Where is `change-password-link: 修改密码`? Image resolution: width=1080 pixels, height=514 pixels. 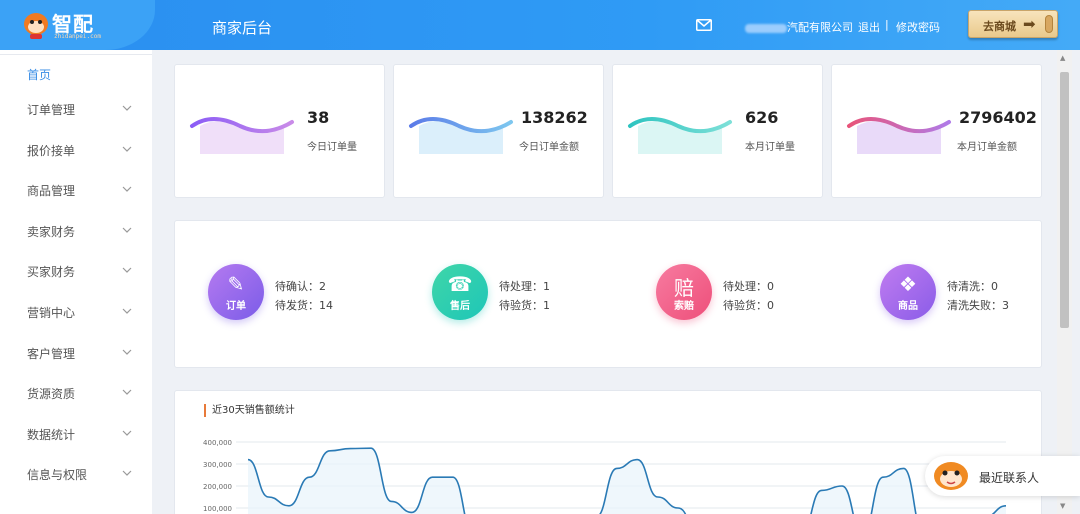
change-password-link: 修改密码 is located at coordinates (918, 27).